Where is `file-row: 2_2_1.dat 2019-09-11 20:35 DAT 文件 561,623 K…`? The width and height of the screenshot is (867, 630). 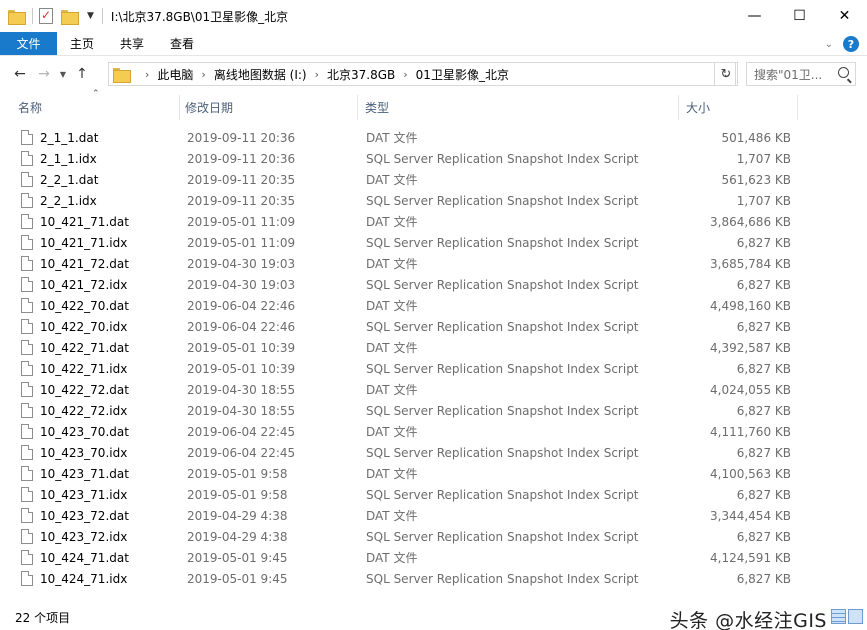 file-row: 2_2_1.dat 2019-09-11 20:35 DAT 文件 561,623 K… is located at coordinates (407, 179).